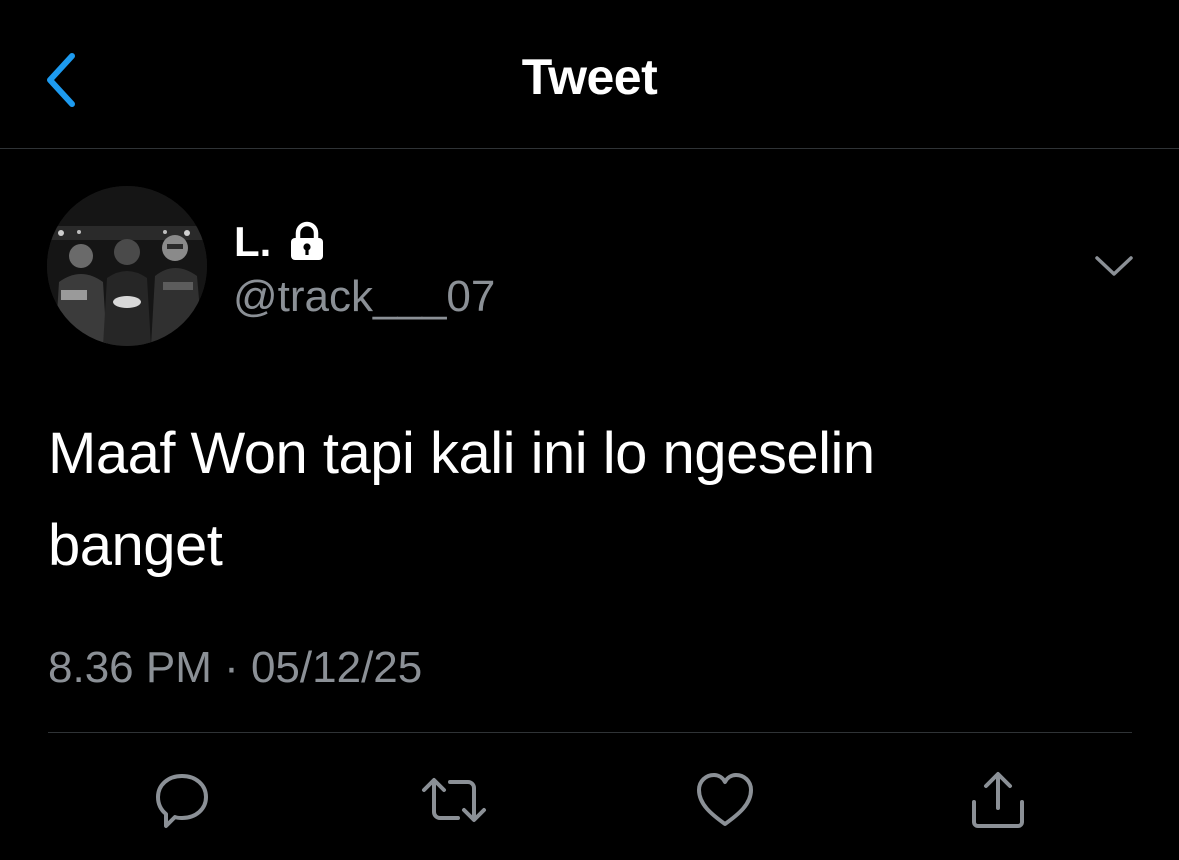  Describe the element at coordinates (253, 241) in the screenshot. I see `display-name-text: L.` at that location.